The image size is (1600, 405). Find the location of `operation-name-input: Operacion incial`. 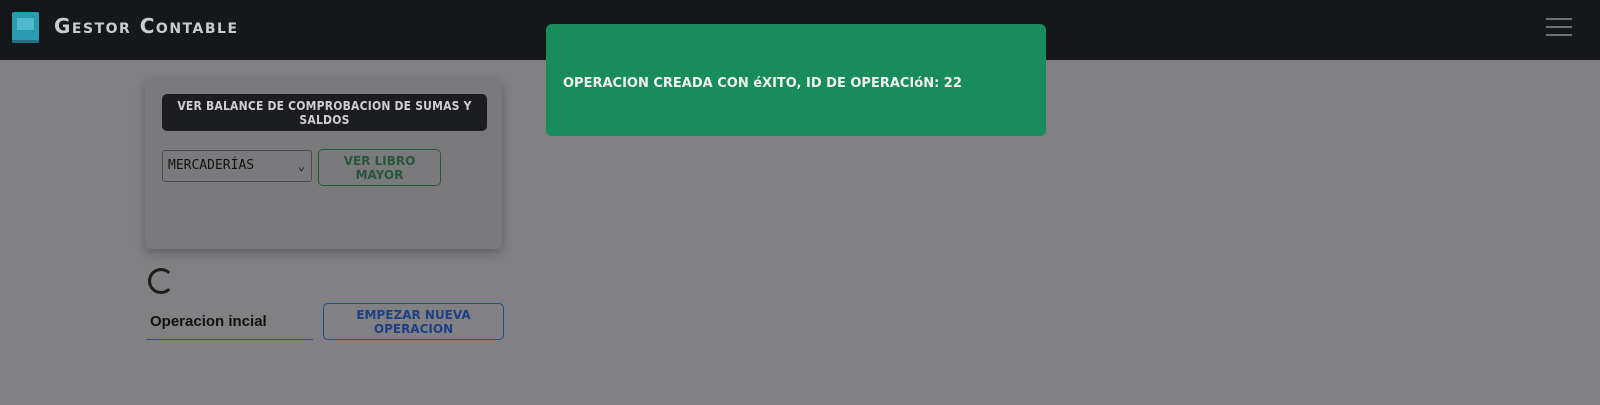

operation-name-input: Operacion incial is located at coordinates (229, 322).